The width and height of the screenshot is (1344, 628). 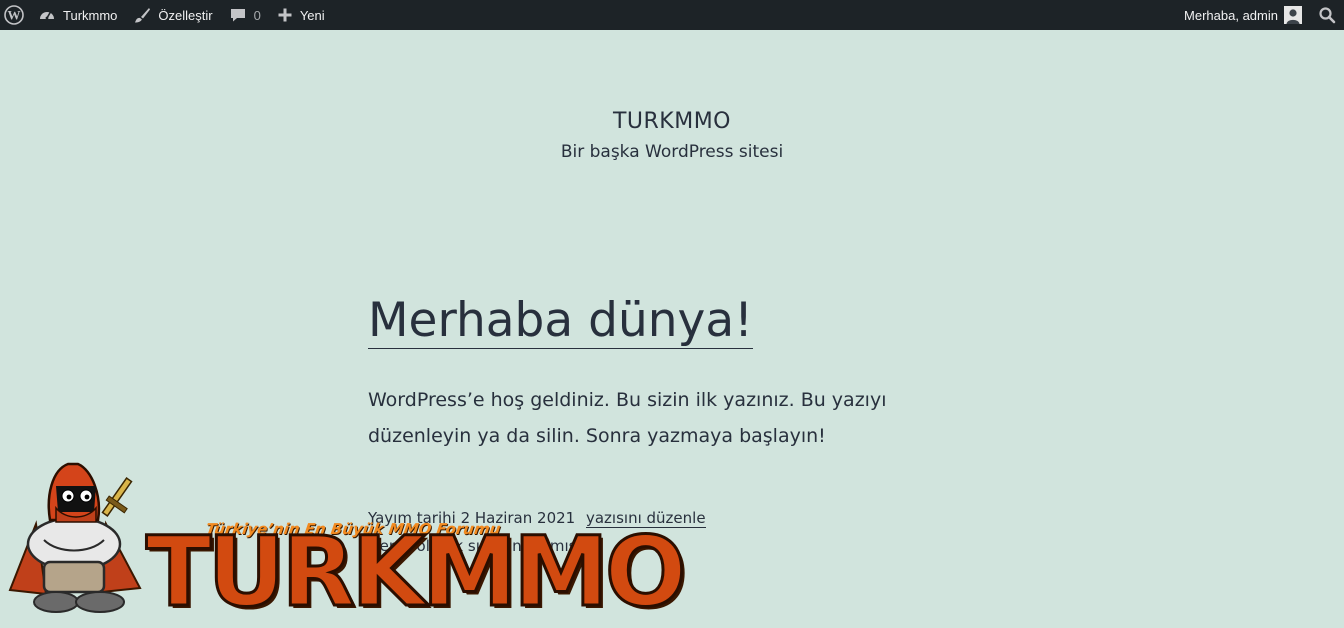 What do you see at coordinates (312, 15) in the screenshot?
I see `new-label: Yeni` at bounding box center [312, 15].